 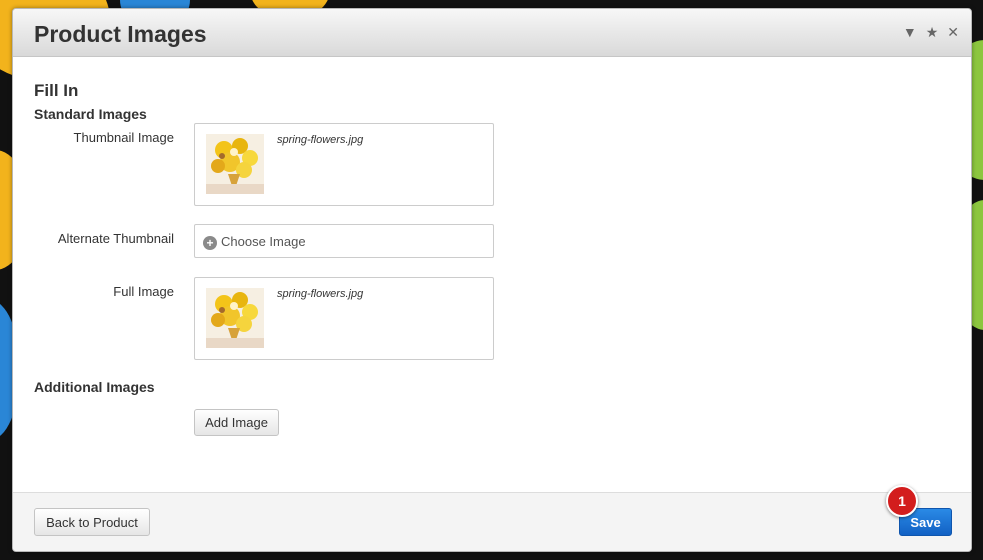 I want to click on chevron-down-icon: ▼, so click(x=910, y=32).